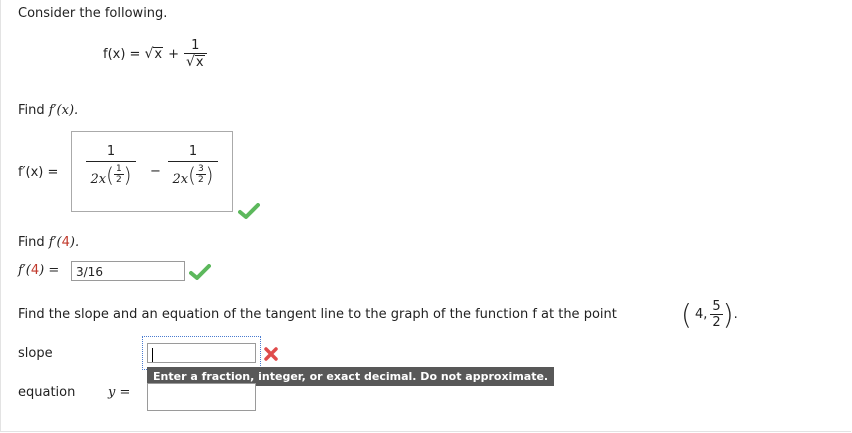  Describe the element at coordinates (271, 354) in the screenshot. I see `cross-icon` at that location.